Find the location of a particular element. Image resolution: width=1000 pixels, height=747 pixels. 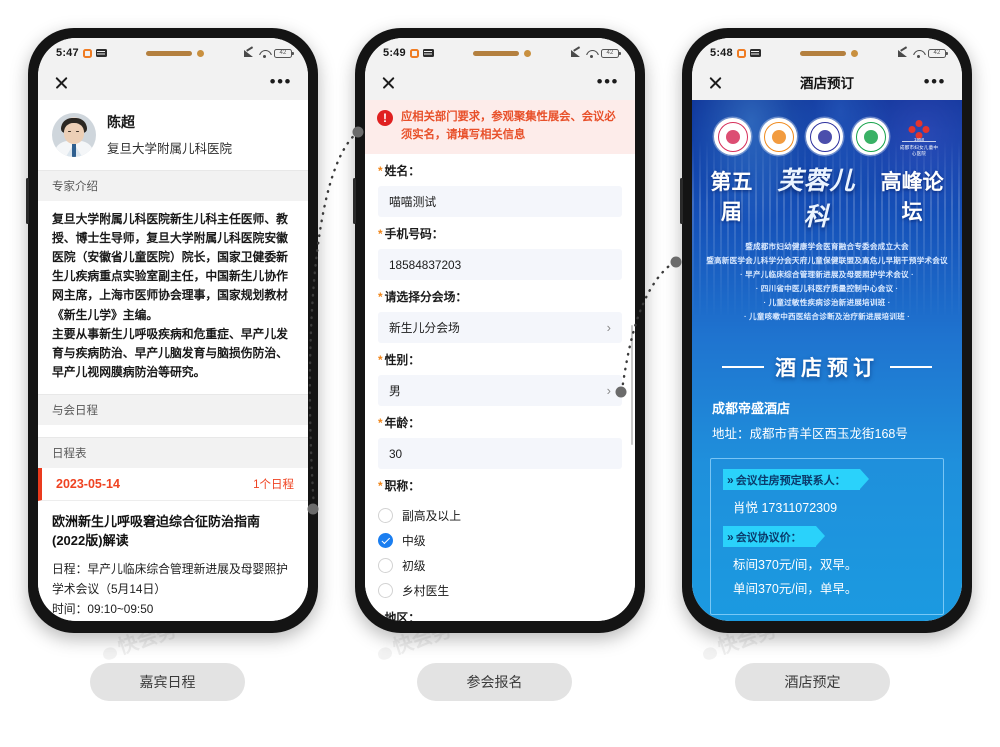

camera-dot-icon is located at coordinates (855, 53).